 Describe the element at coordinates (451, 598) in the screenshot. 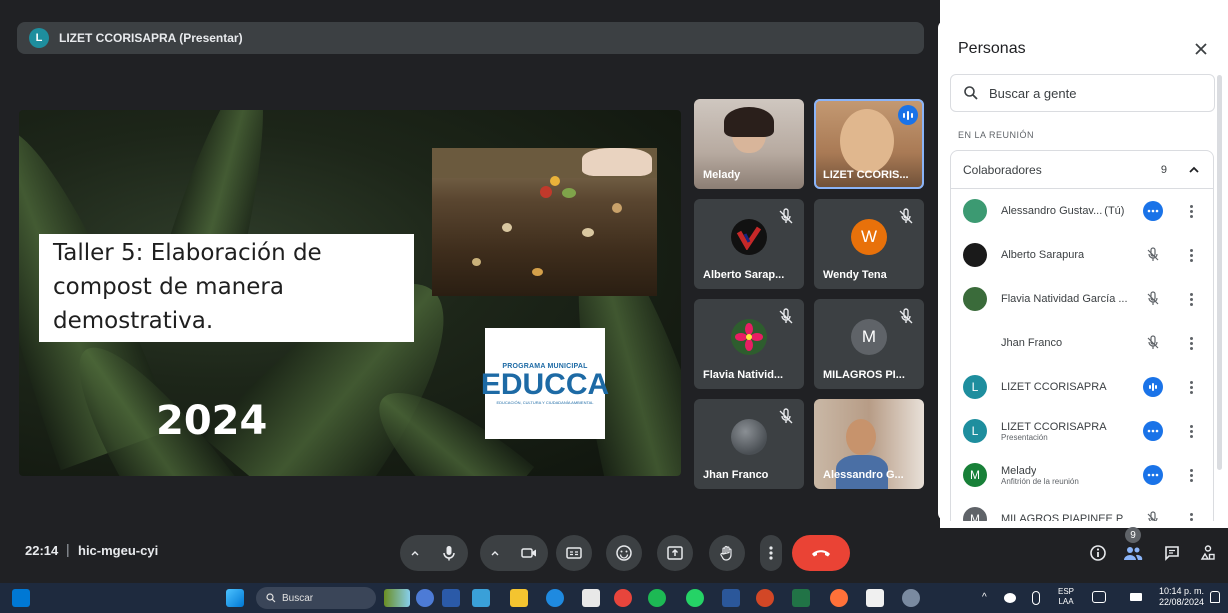

I see `task-view-icon` at that location.